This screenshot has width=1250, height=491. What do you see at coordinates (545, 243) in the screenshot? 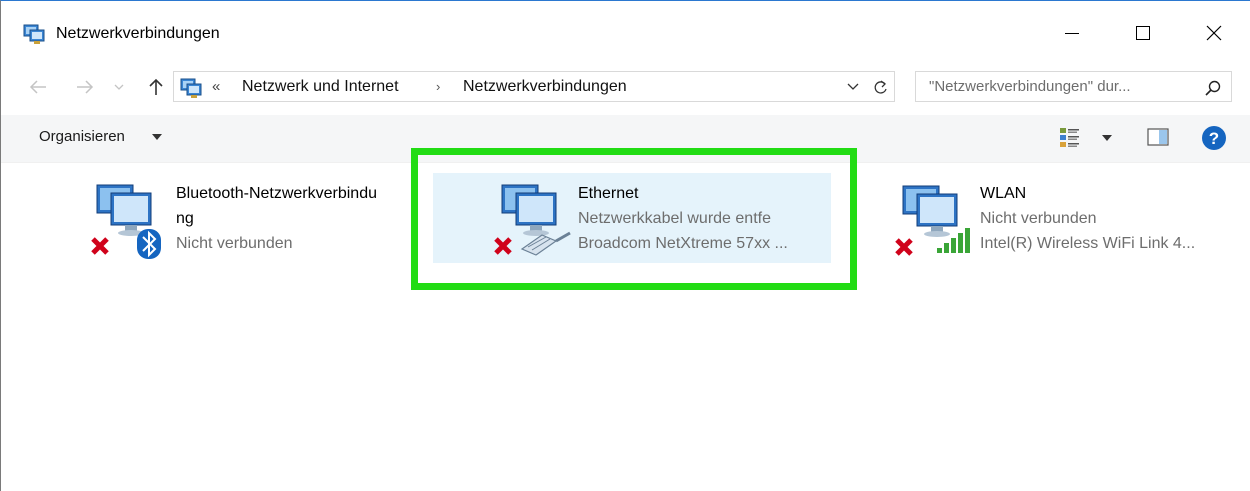
I see `ethernet-cable-icon` at bounding box center [545, 243].